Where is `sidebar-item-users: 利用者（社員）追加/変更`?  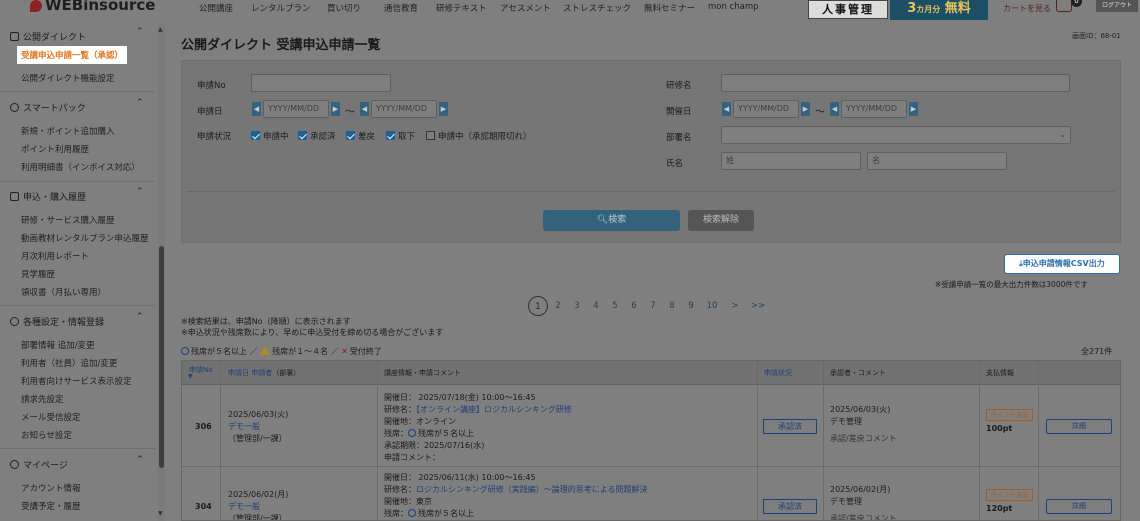 sidebar-item-users: 利用者（社員）追加/変更 is located at coordinates (69, 363).